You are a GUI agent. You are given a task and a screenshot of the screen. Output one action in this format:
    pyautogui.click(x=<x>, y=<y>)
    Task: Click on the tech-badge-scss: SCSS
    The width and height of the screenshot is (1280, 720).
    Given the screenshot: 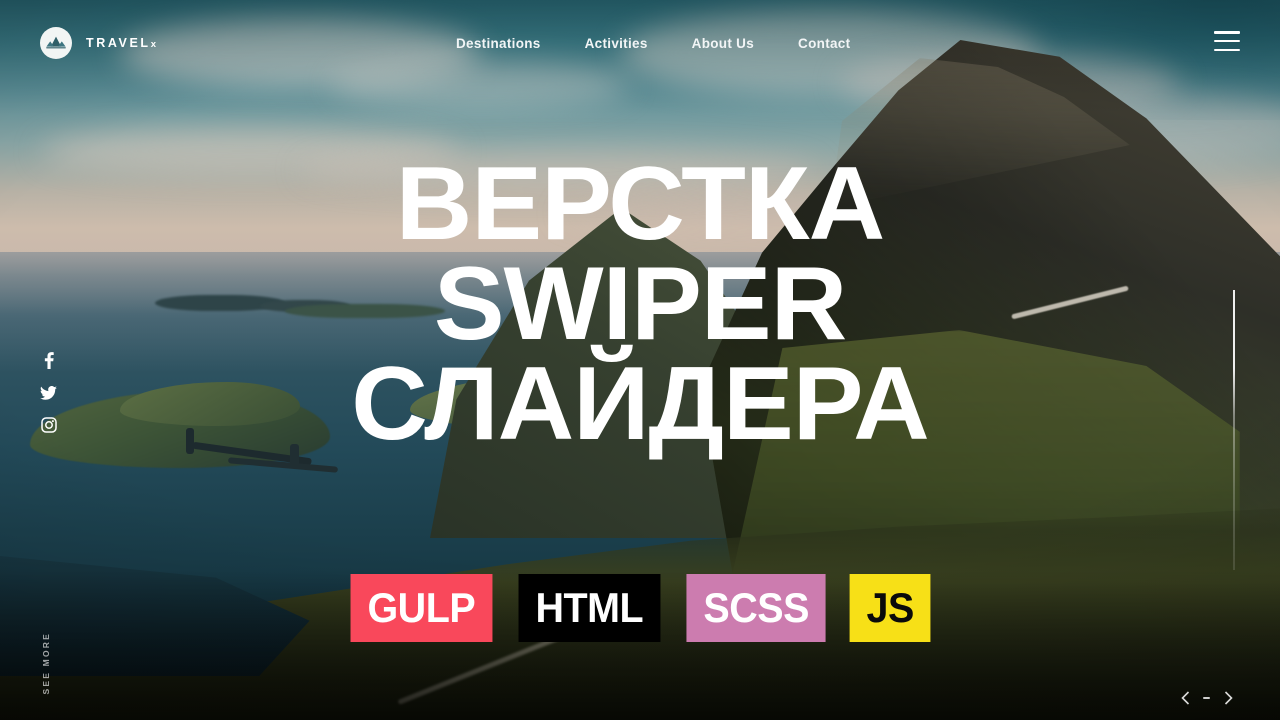 What is the action you would take?
    pyautogui.click(x=756, y=608)
    